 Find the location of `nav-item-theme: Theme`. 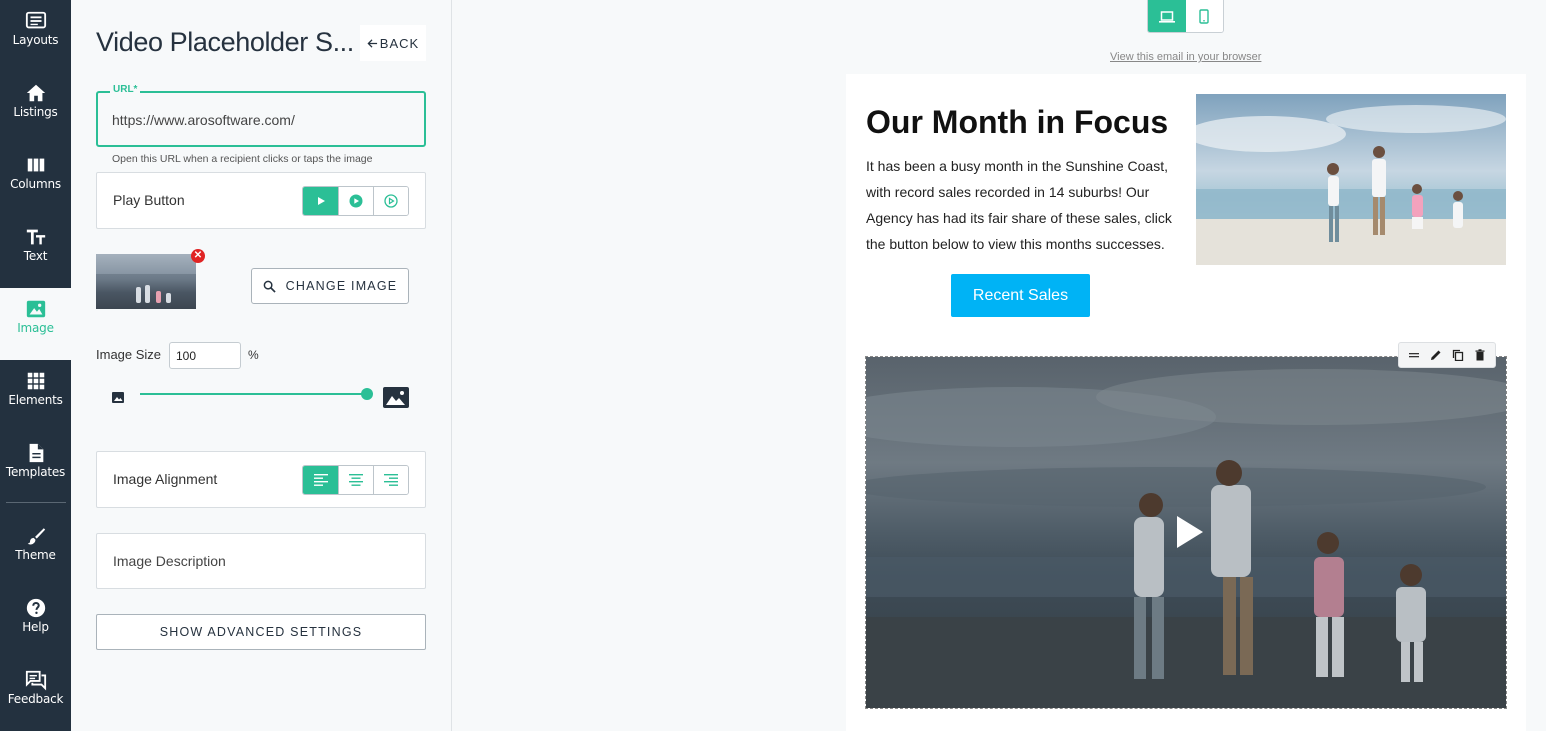

nav-item-theme: Theme is located at coordinates (35, 551).